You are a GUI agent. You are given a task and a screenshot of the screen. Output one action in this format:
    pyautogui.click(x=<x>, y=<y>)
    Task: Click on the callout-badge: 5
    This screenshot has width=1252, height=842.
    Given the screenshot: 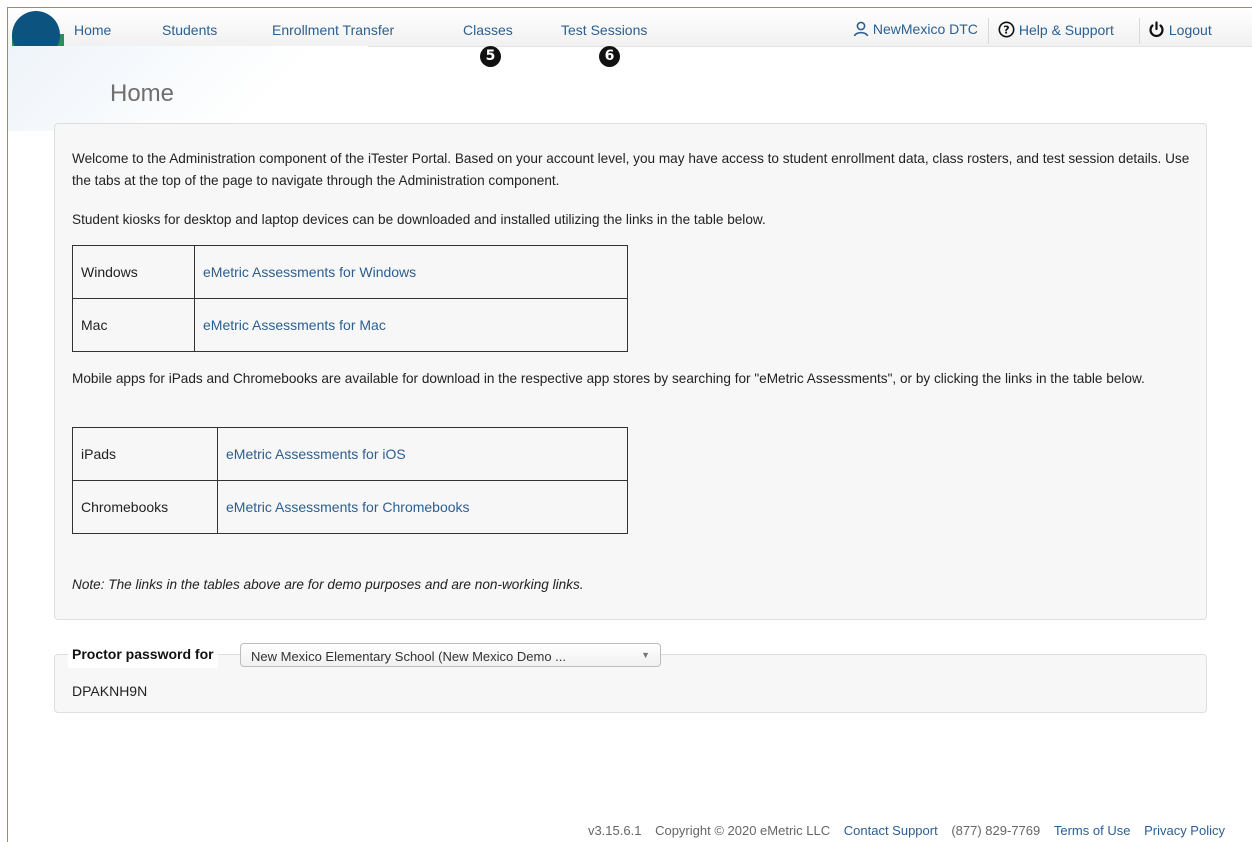 What is the action you would take?
    pyautogui.click(x=490, y=56)
    